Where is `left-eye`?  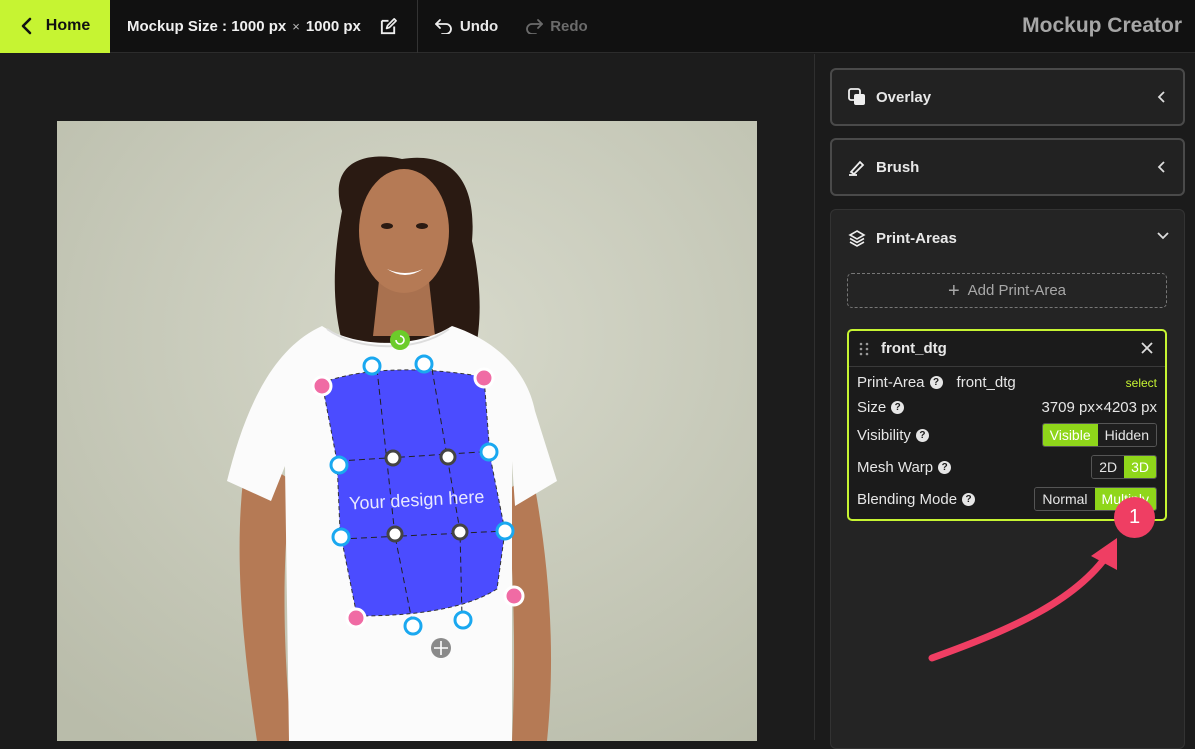 left-eye is located at coordinates (387, 226).